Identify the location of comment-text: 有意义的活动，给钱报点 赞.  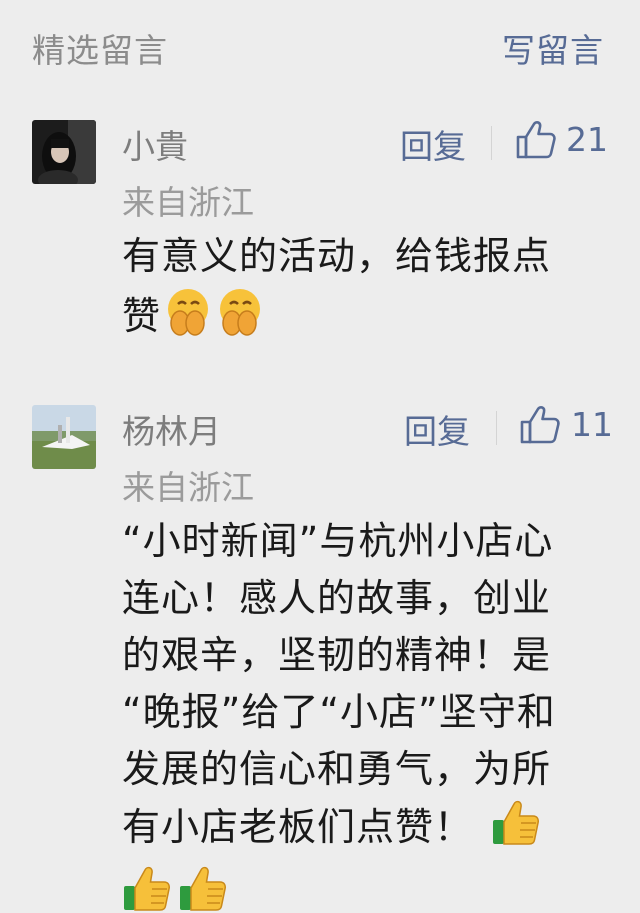
(367, 290).